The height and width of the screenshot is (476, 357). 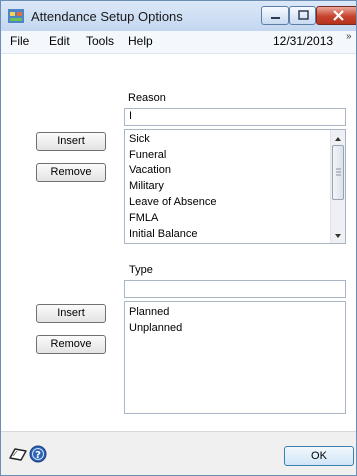 I want to click on user-date: 12/31/2013, so click(x=303, y=41).